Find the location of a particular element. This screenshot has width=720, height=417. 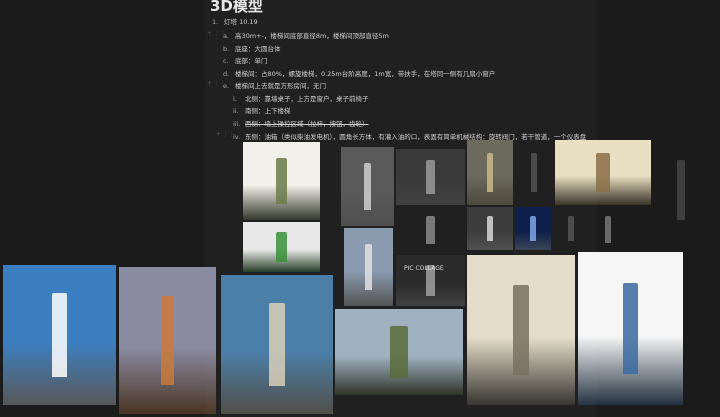

list-marker: ii. is located at coordinates (236, 111).